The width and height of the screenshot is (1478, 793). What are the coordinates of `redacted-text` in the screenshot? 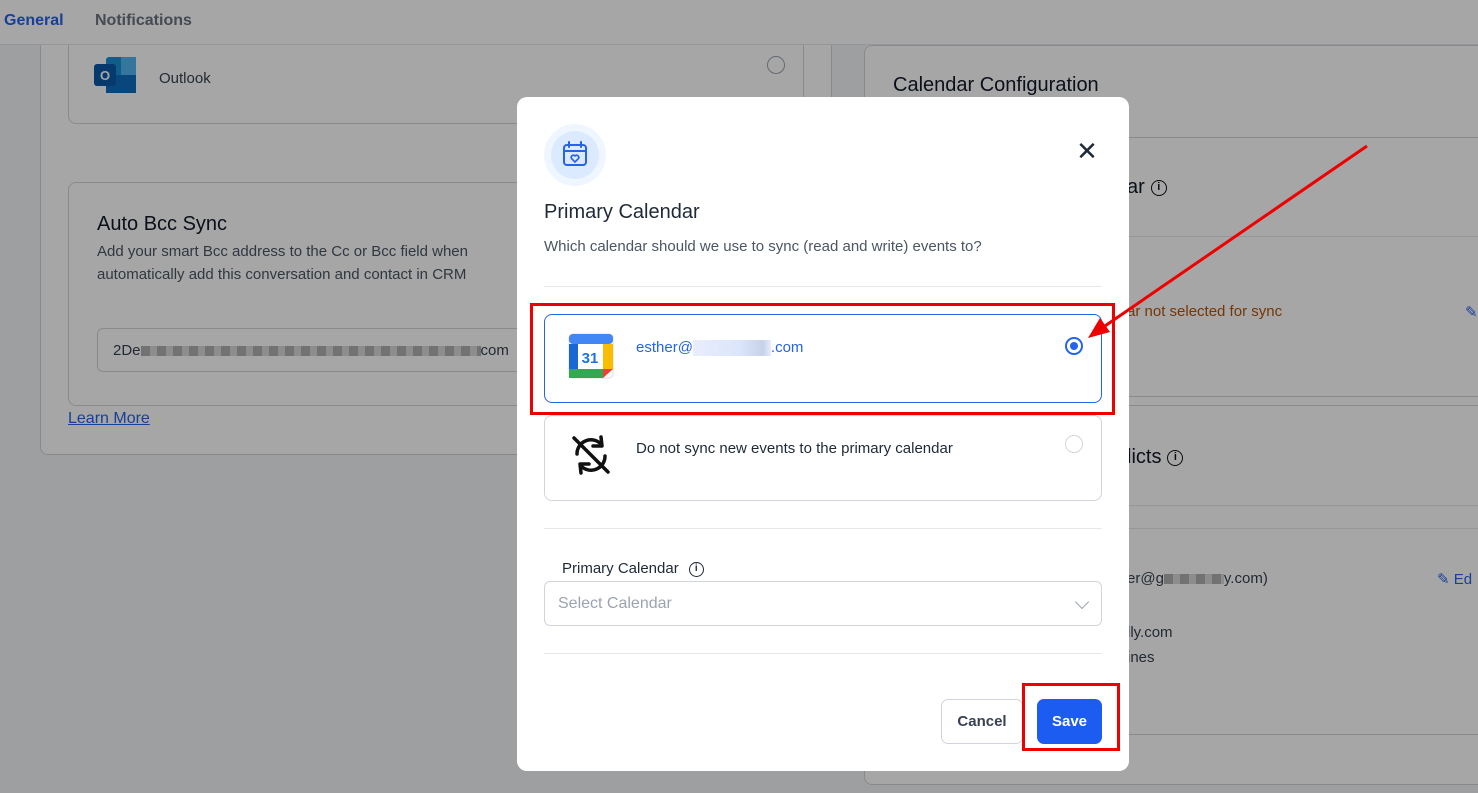 It's located at (731, 348).